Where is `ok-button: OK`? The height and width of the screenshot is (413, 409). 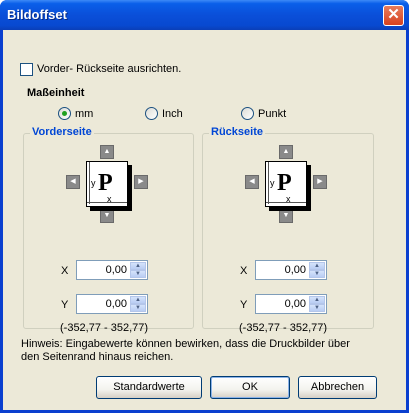 ok-button: OK is located at coordinates (250, 387).